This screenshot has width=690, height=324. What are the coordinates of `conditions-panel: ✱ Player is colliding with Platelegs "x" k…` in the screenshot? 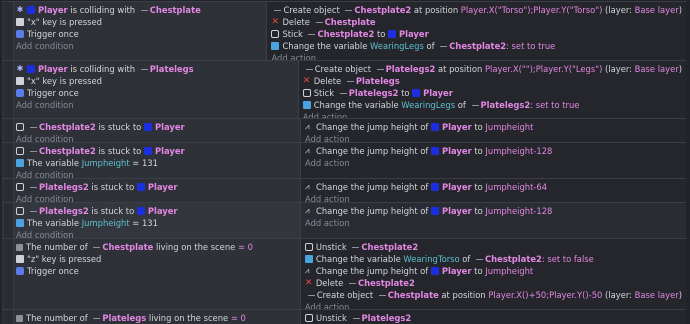 It's located at (150, 90).